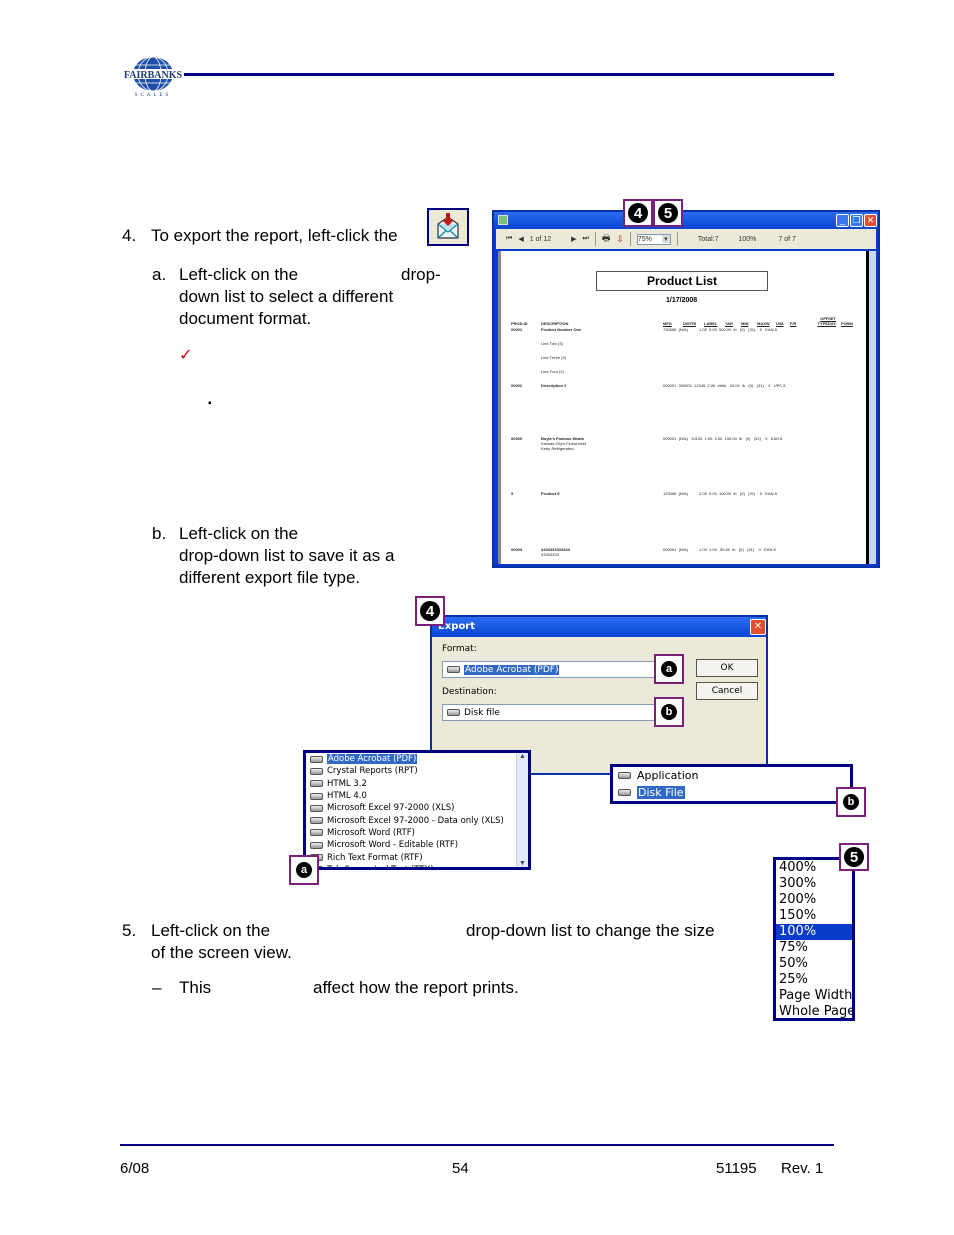 Image resolution: width=954 pixels, height=1235 pixels. Describe the element at coordinates (842, 220) in the screenshot. I see `minimize-button: _` at that location.